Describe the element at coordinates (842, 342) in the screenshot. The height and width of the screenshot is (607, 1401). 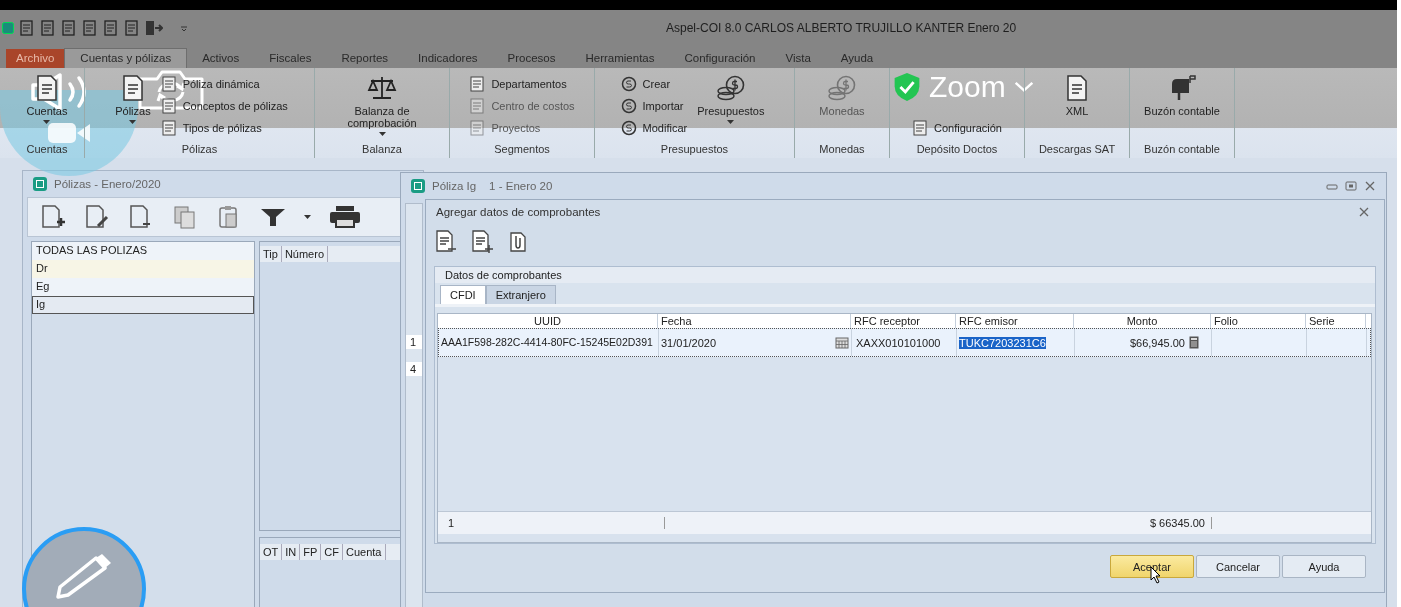
I see `calendar-icon` at that location.